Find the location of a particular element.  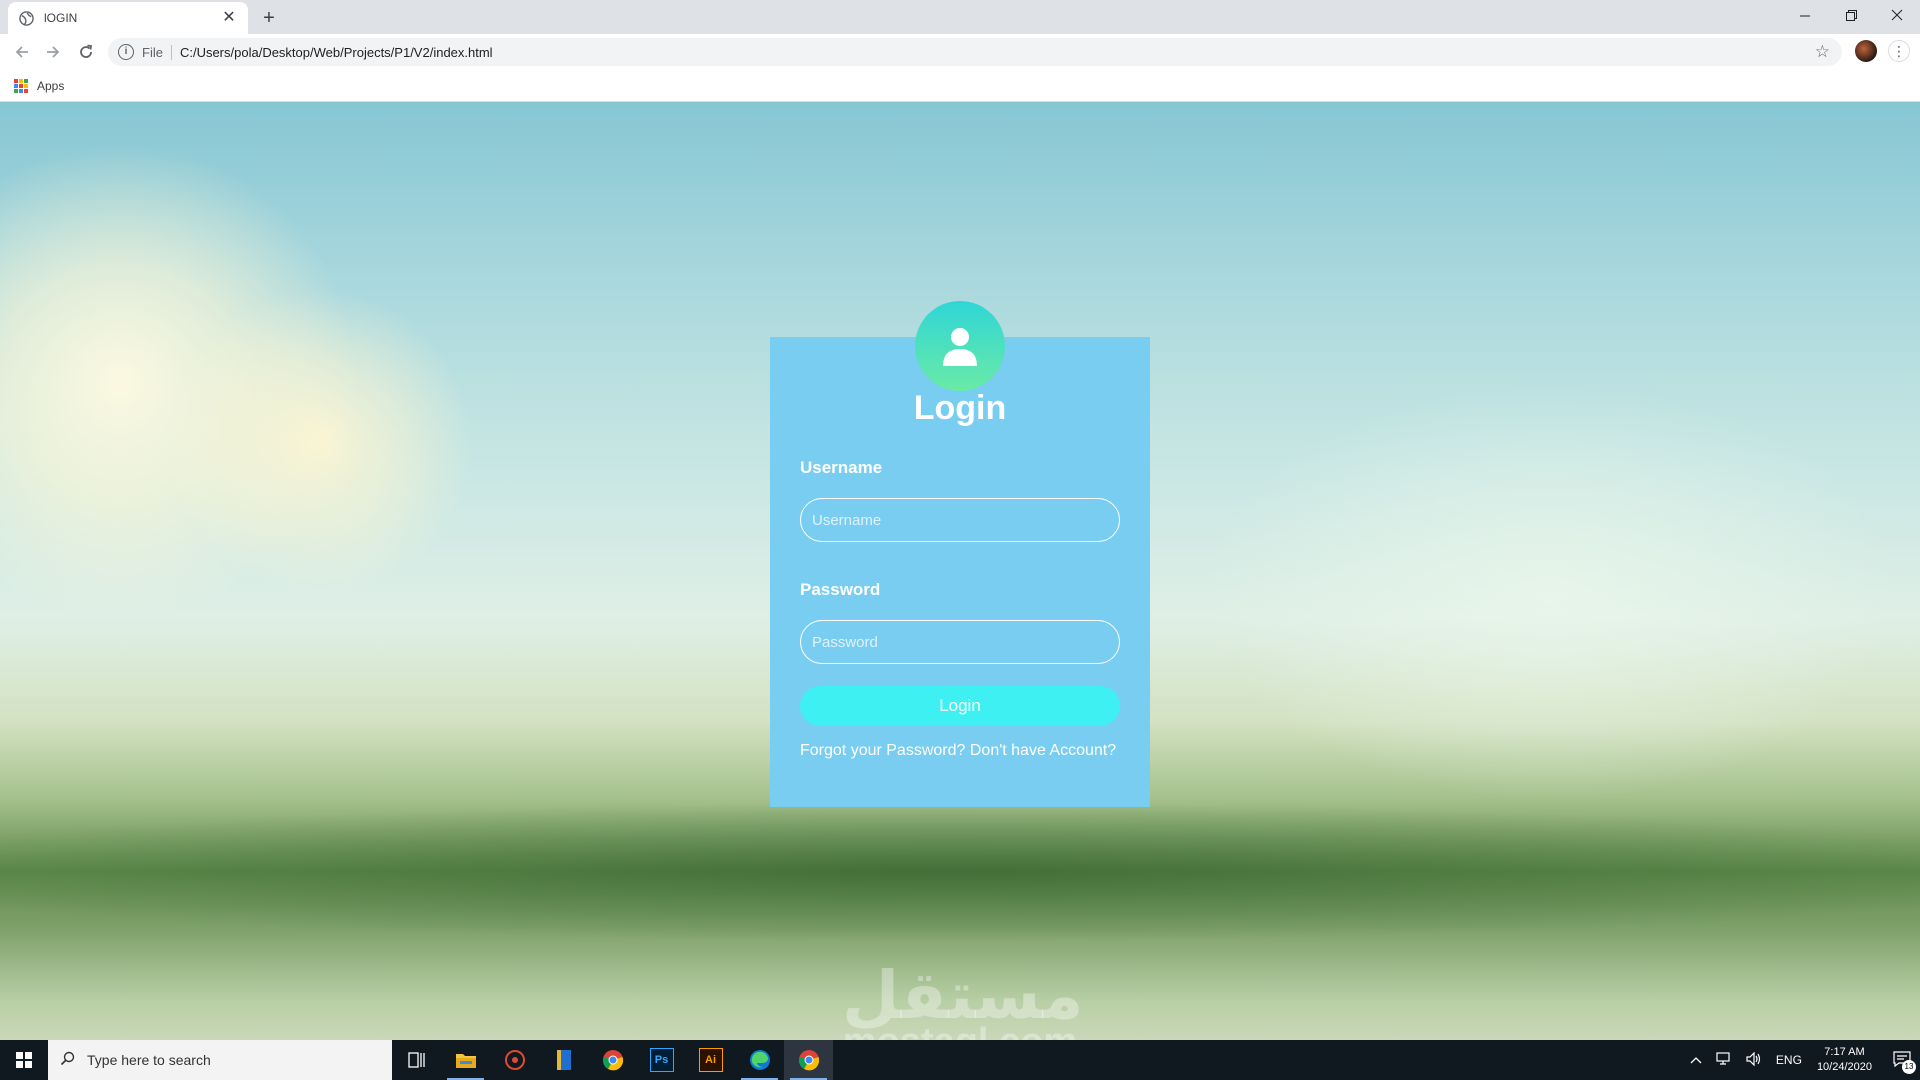

username-label: Username is located at coordinates (841, 467).